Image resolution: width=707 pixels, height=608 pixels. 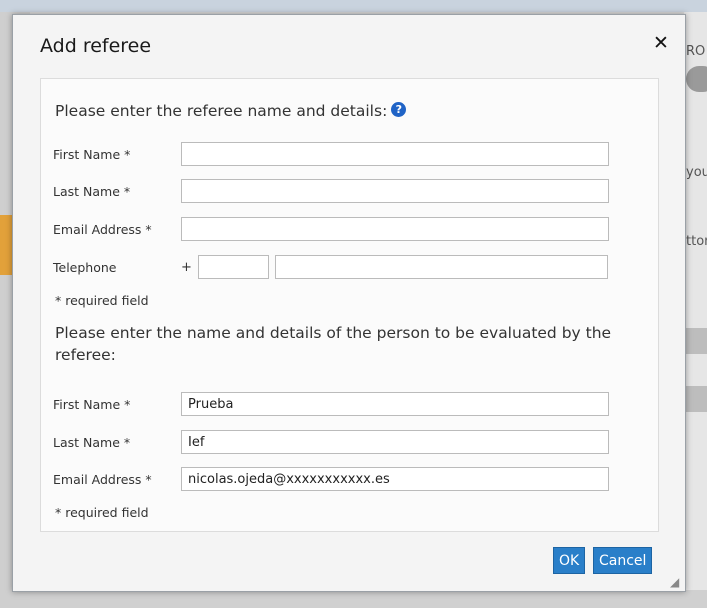 I want to click on background-right-column, so click(x=695, y=310).